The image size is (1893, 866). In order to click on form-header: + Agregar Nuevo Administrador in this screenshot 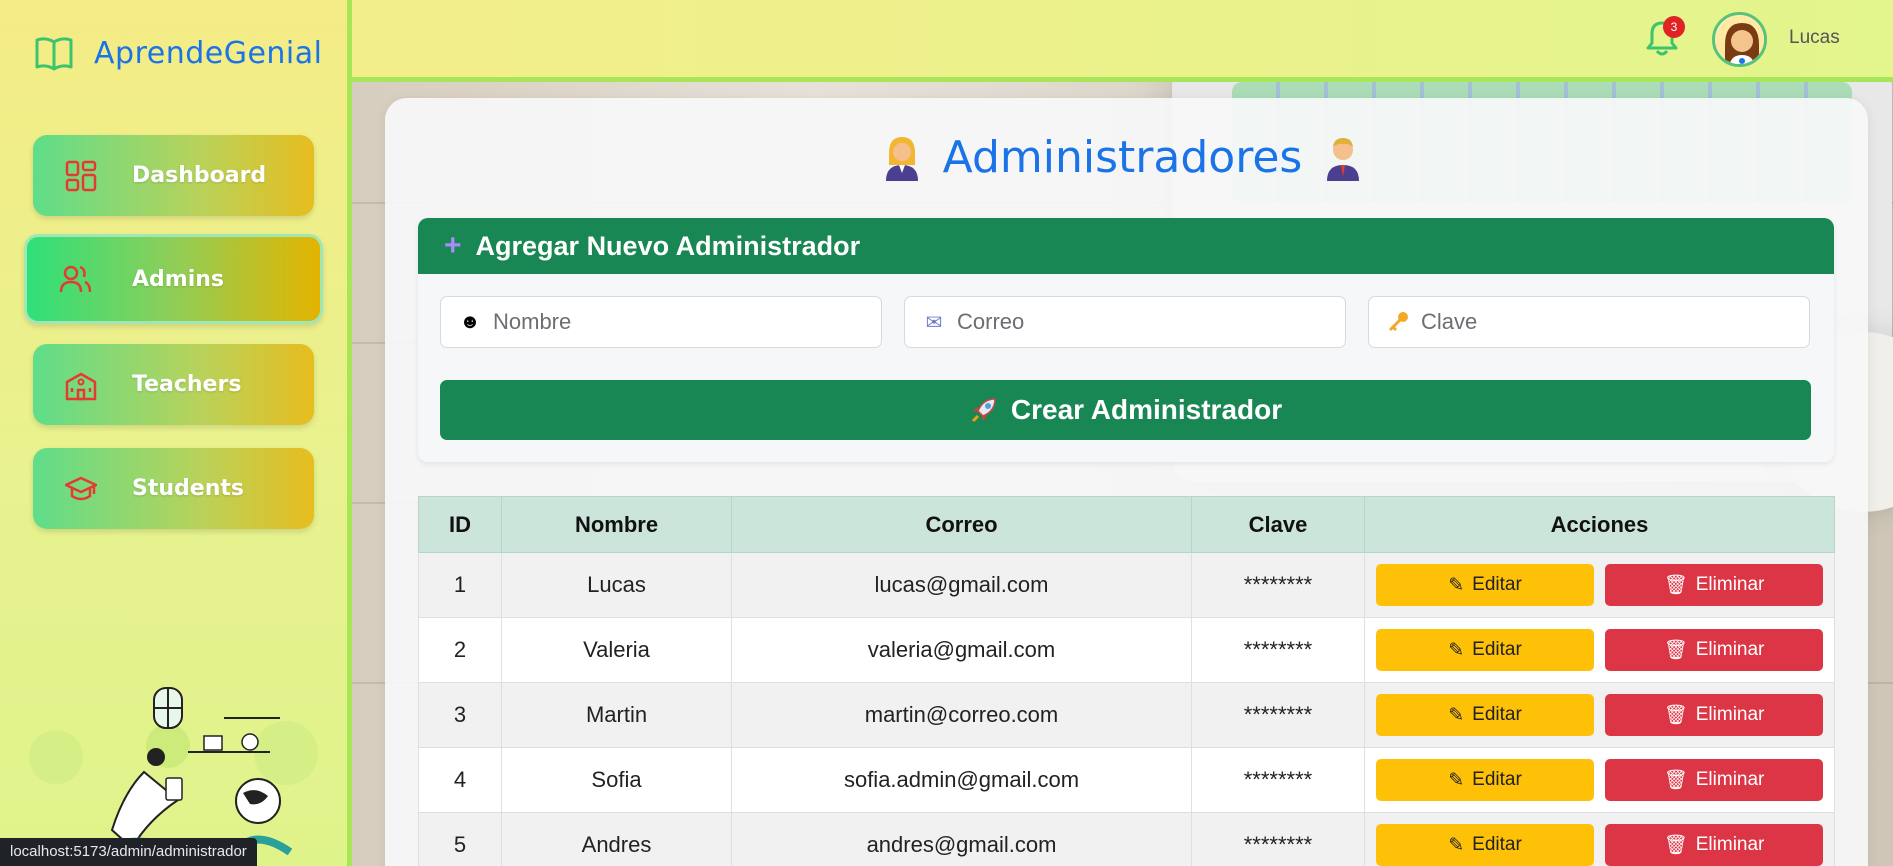, I will do `click(1126, 246)`.